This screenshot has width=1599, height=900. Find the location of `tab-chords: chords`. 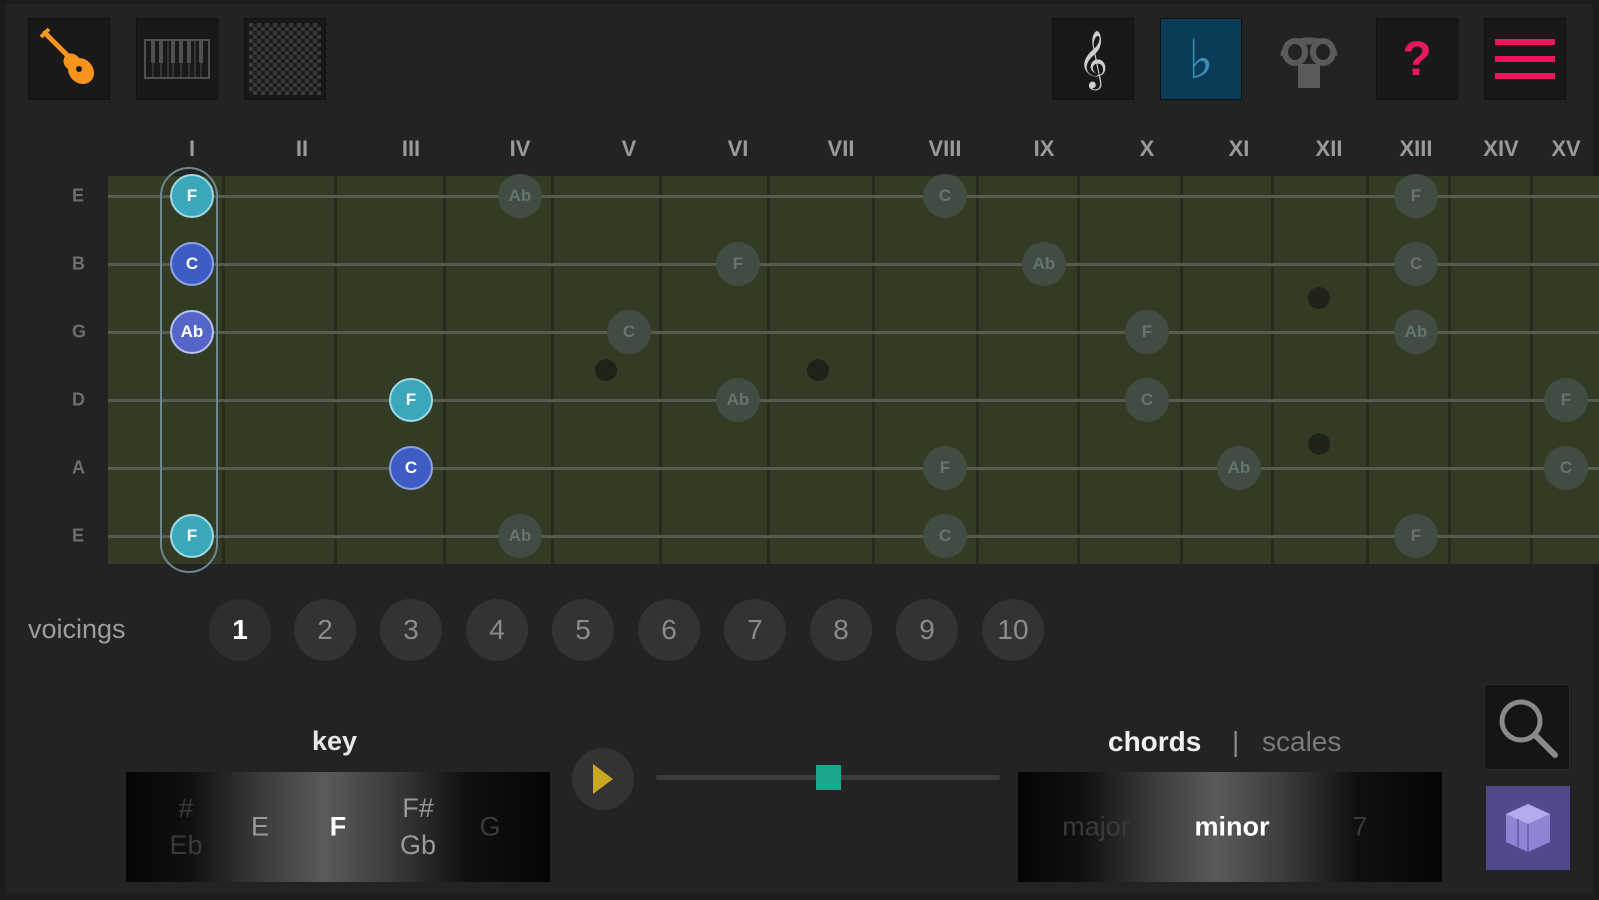

tab-chords: chords is located at coordinates (1154, 742).